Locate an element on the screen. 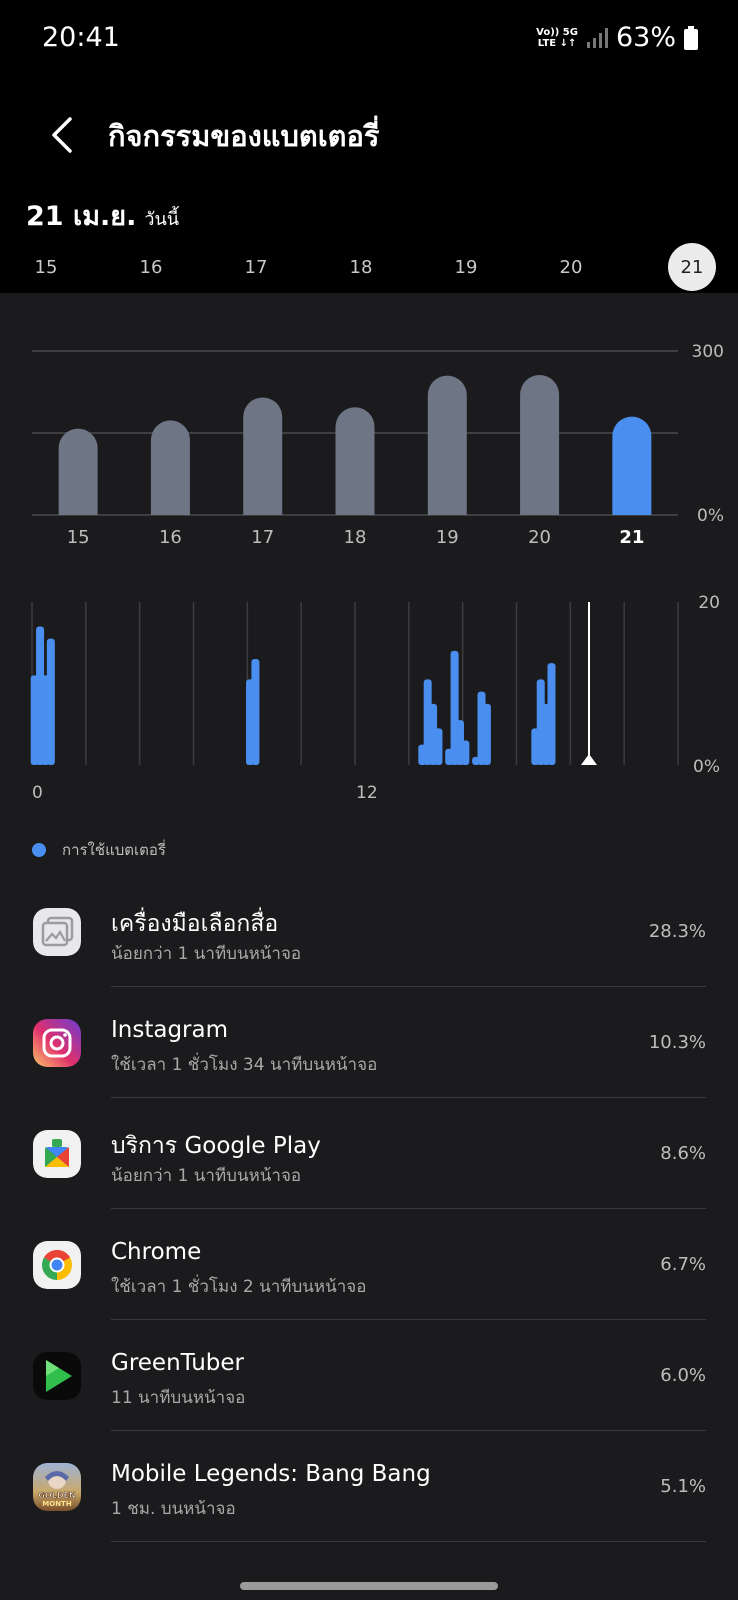 This screenshot has height=1600, width=738. weekly-usage-chart: 300 0% 15 16 17 18 19 20 21 is located at coordinates (378, 445).